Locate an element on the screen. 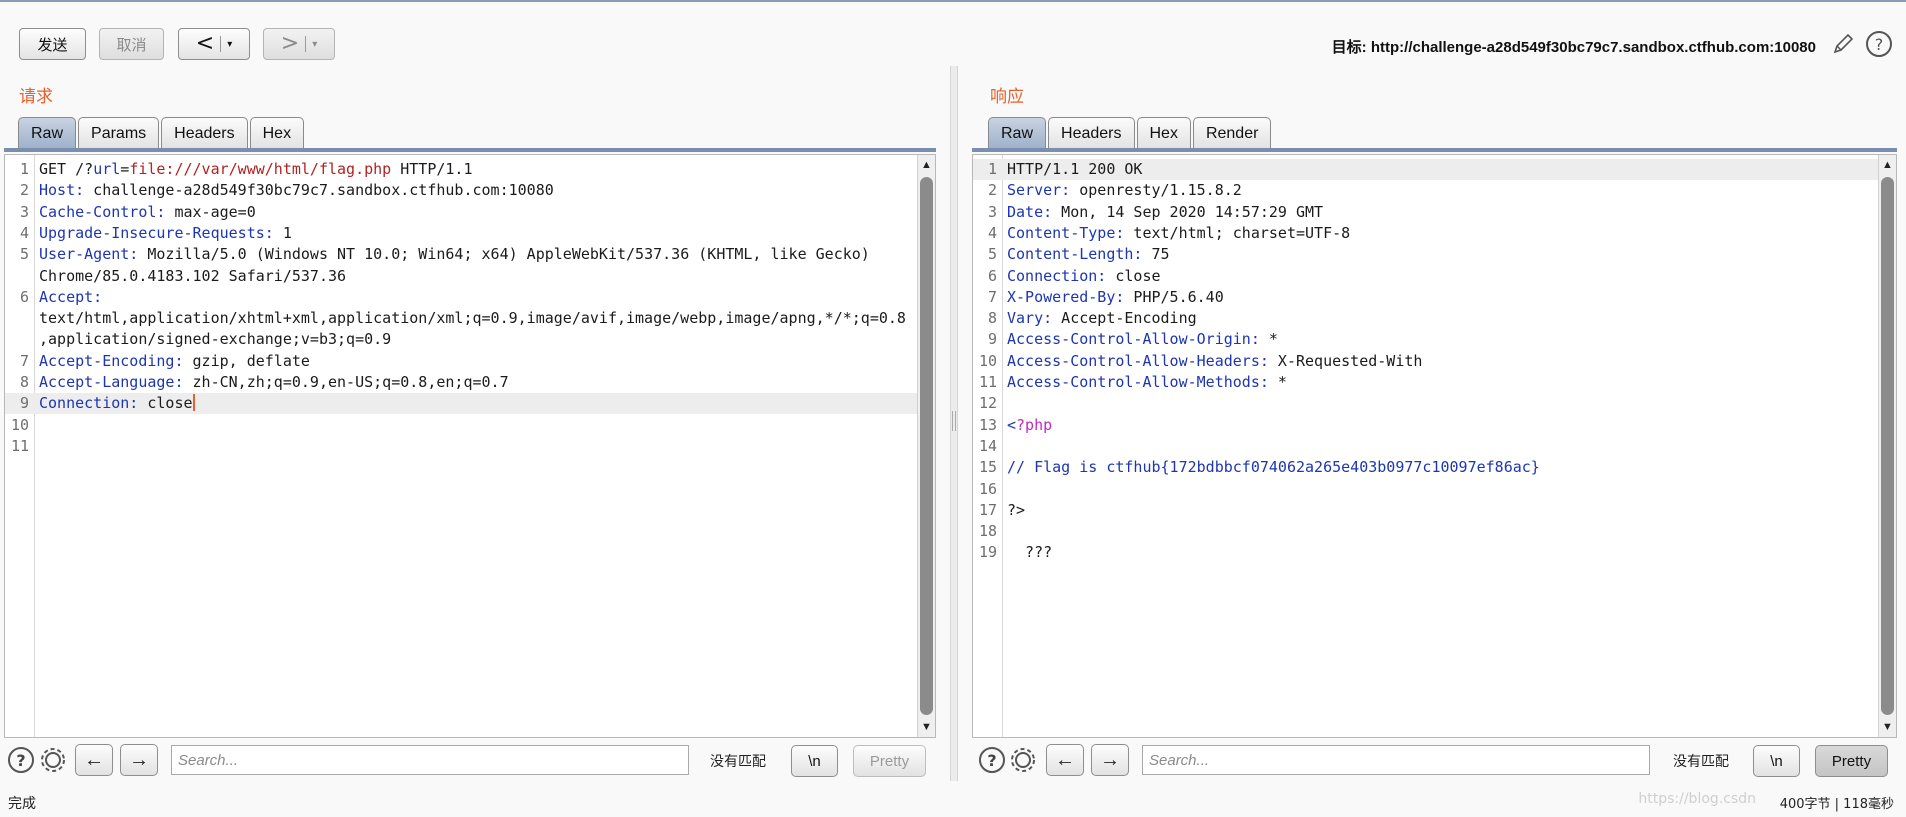  pane-splitter is located at coordinates (954, 423).